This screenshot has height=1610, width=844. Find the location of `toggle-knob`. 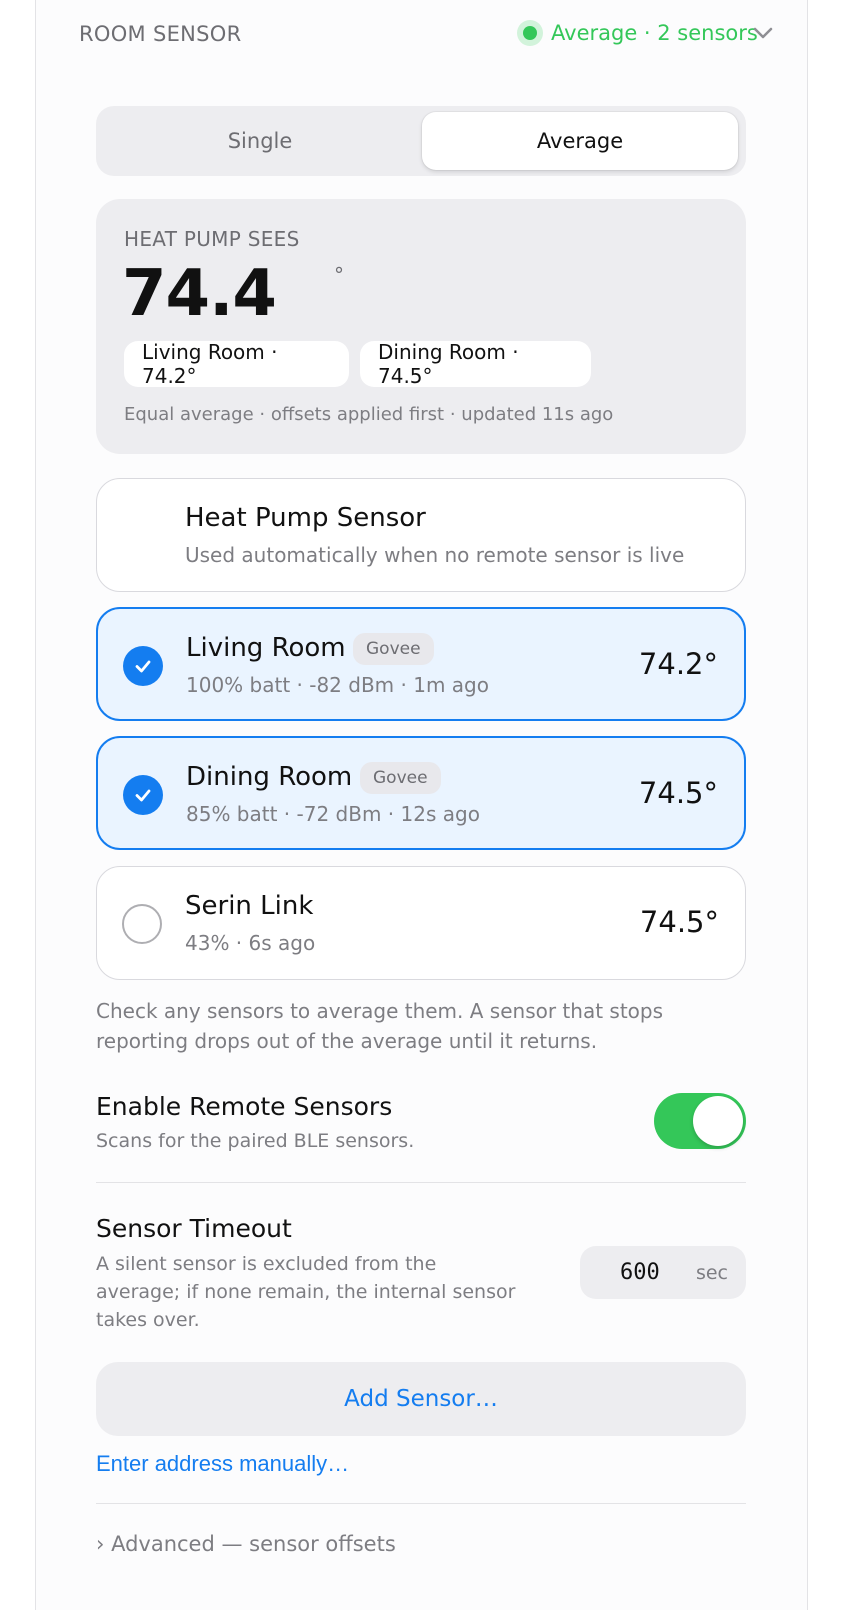

toggle-knob is located at coordinates (718, 1121).